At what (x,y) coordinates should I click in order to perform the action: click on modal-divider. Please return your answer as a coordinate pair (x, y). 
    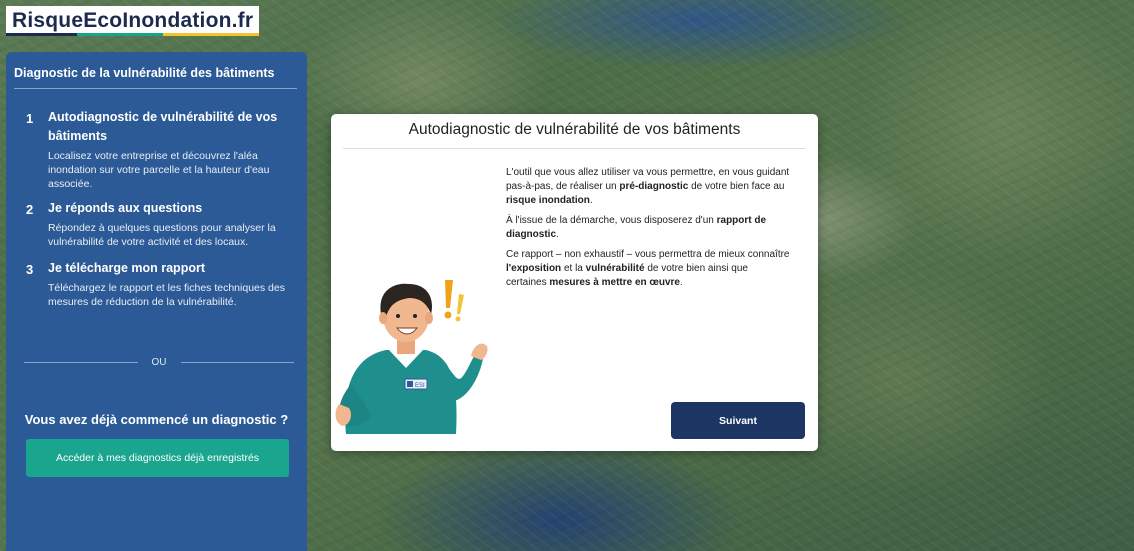
    Looking at the image, I should click on (574, 148).